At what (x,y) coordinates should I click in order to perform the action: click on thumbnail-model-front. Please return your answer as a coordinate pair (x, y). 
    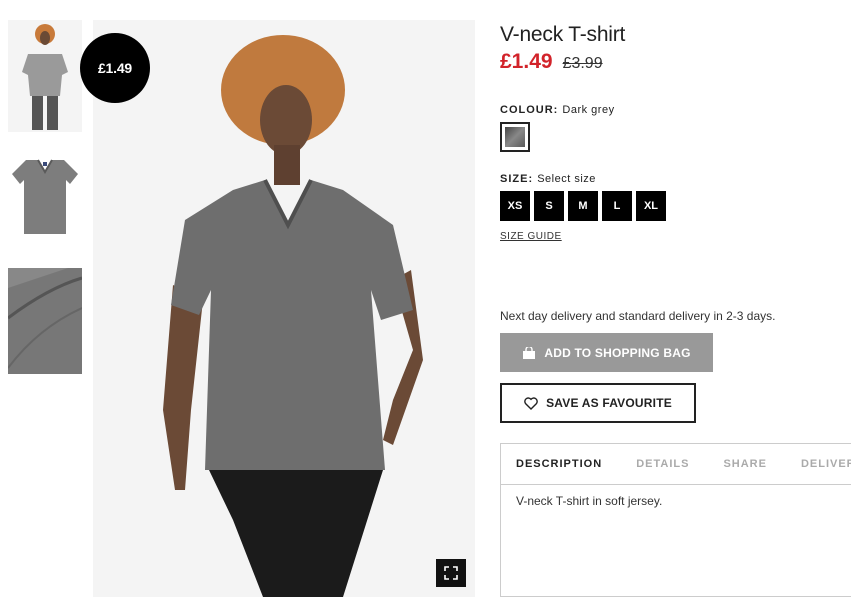
    Looking at the image, I should click on (45, 76).